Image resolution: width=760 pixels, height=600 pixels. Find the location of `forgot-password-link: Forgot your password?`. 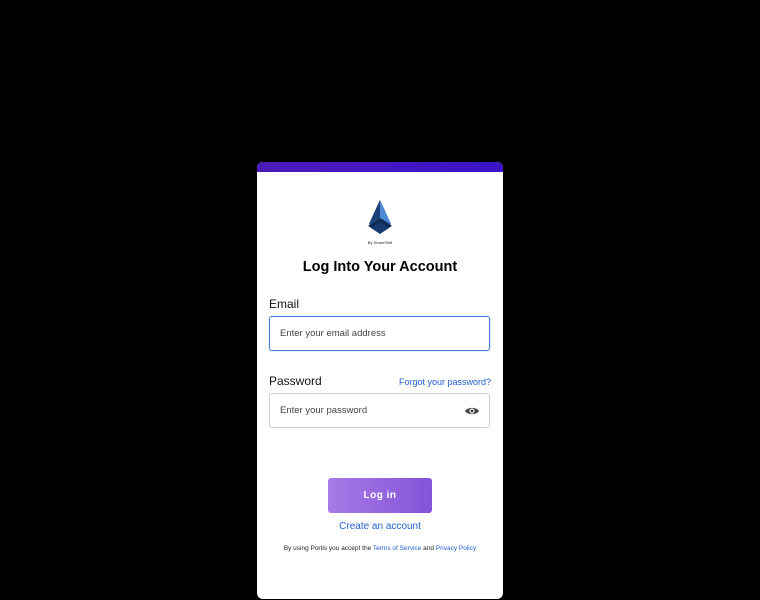

forgot-password-link: Forgot your password? is located at coordinates (445, 382).